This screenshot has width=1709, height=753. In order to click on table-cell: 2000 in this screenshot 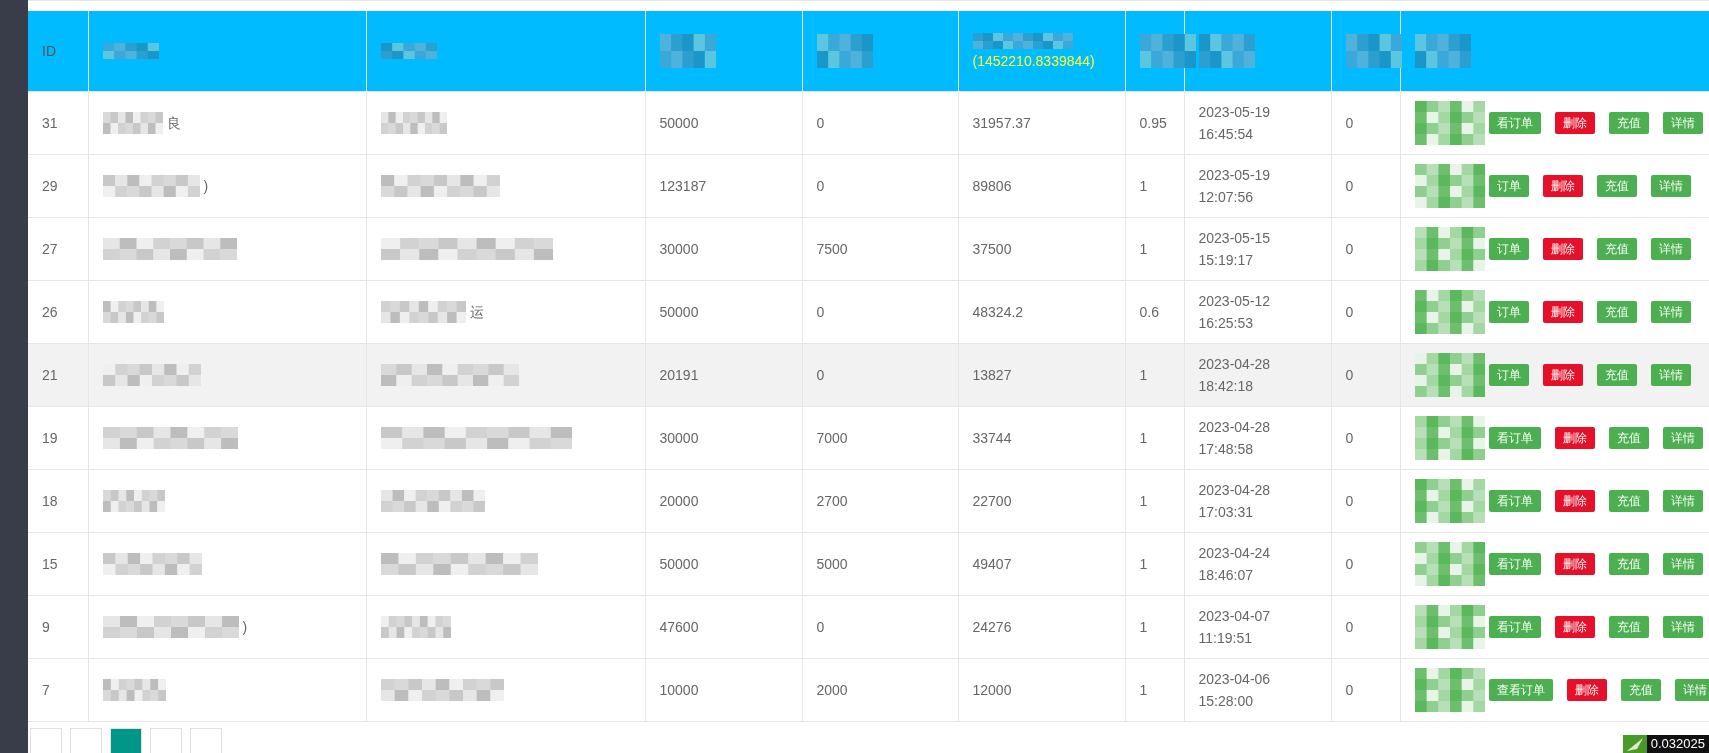, I will do `click(832, 690)`.